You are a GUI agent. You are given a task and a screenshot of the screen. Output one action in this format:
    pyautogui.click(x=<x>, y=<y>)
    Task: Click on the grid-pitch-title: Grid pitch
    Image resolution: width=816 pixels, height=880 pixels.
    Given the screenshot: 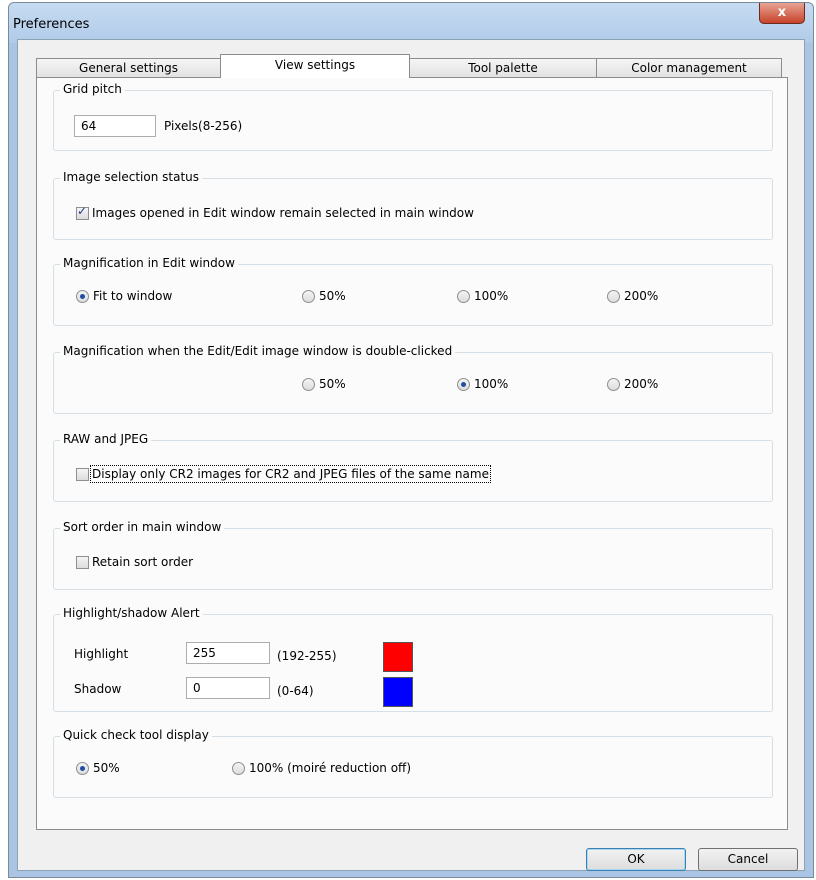 What is the action you would take?
    pyautogui.click(x=92, y=89)
    